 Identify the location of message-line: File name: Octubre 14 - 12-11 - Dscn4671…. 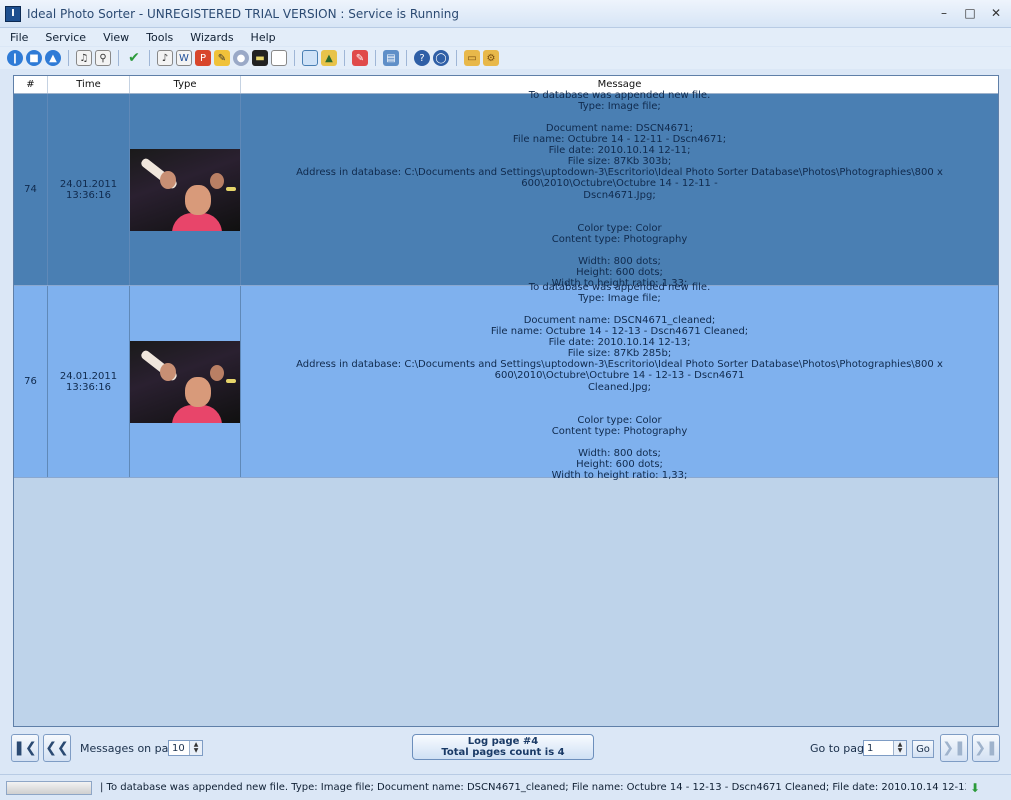
(619, 140).